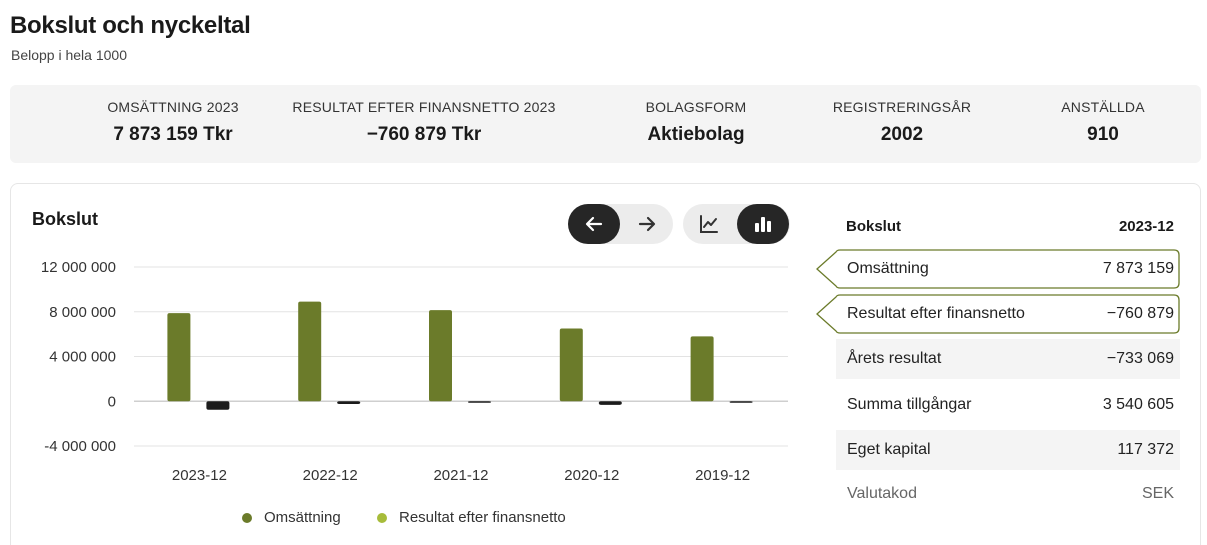  Describe the element at coordinates (696, 107) in the screenshot. I see `kpi-label: BOLAGSFORM` at that location.